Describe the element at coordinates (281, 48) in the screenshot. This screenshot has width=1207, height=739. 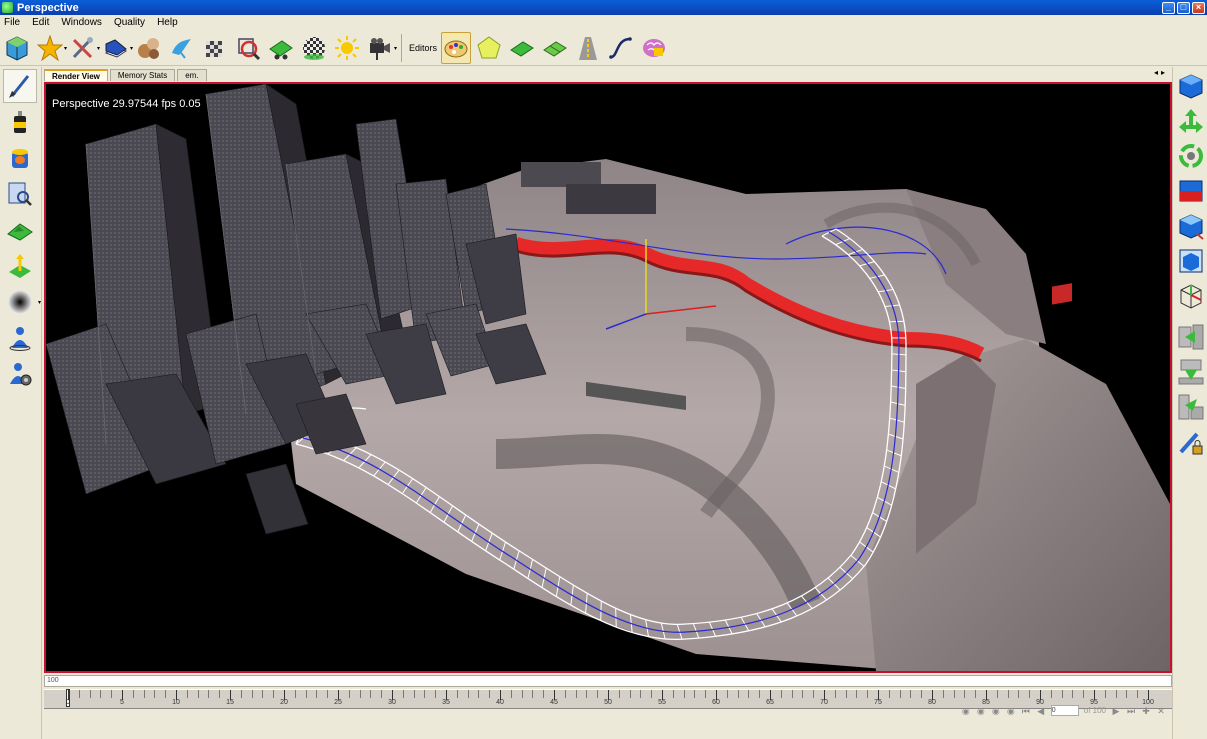
I see `terrain-vehicle-icon` at that location.